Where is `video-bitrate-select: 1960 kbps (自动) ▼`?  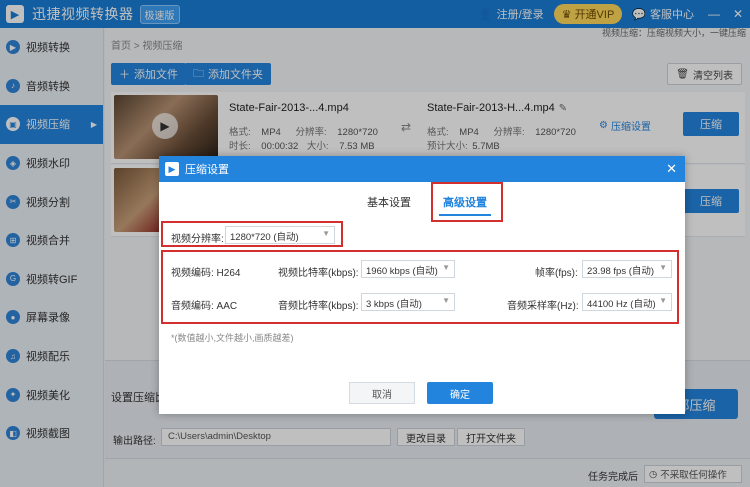
video-bitrate-select: 1960 kbps (自动) ▼ is located at coordinates (408, 269).